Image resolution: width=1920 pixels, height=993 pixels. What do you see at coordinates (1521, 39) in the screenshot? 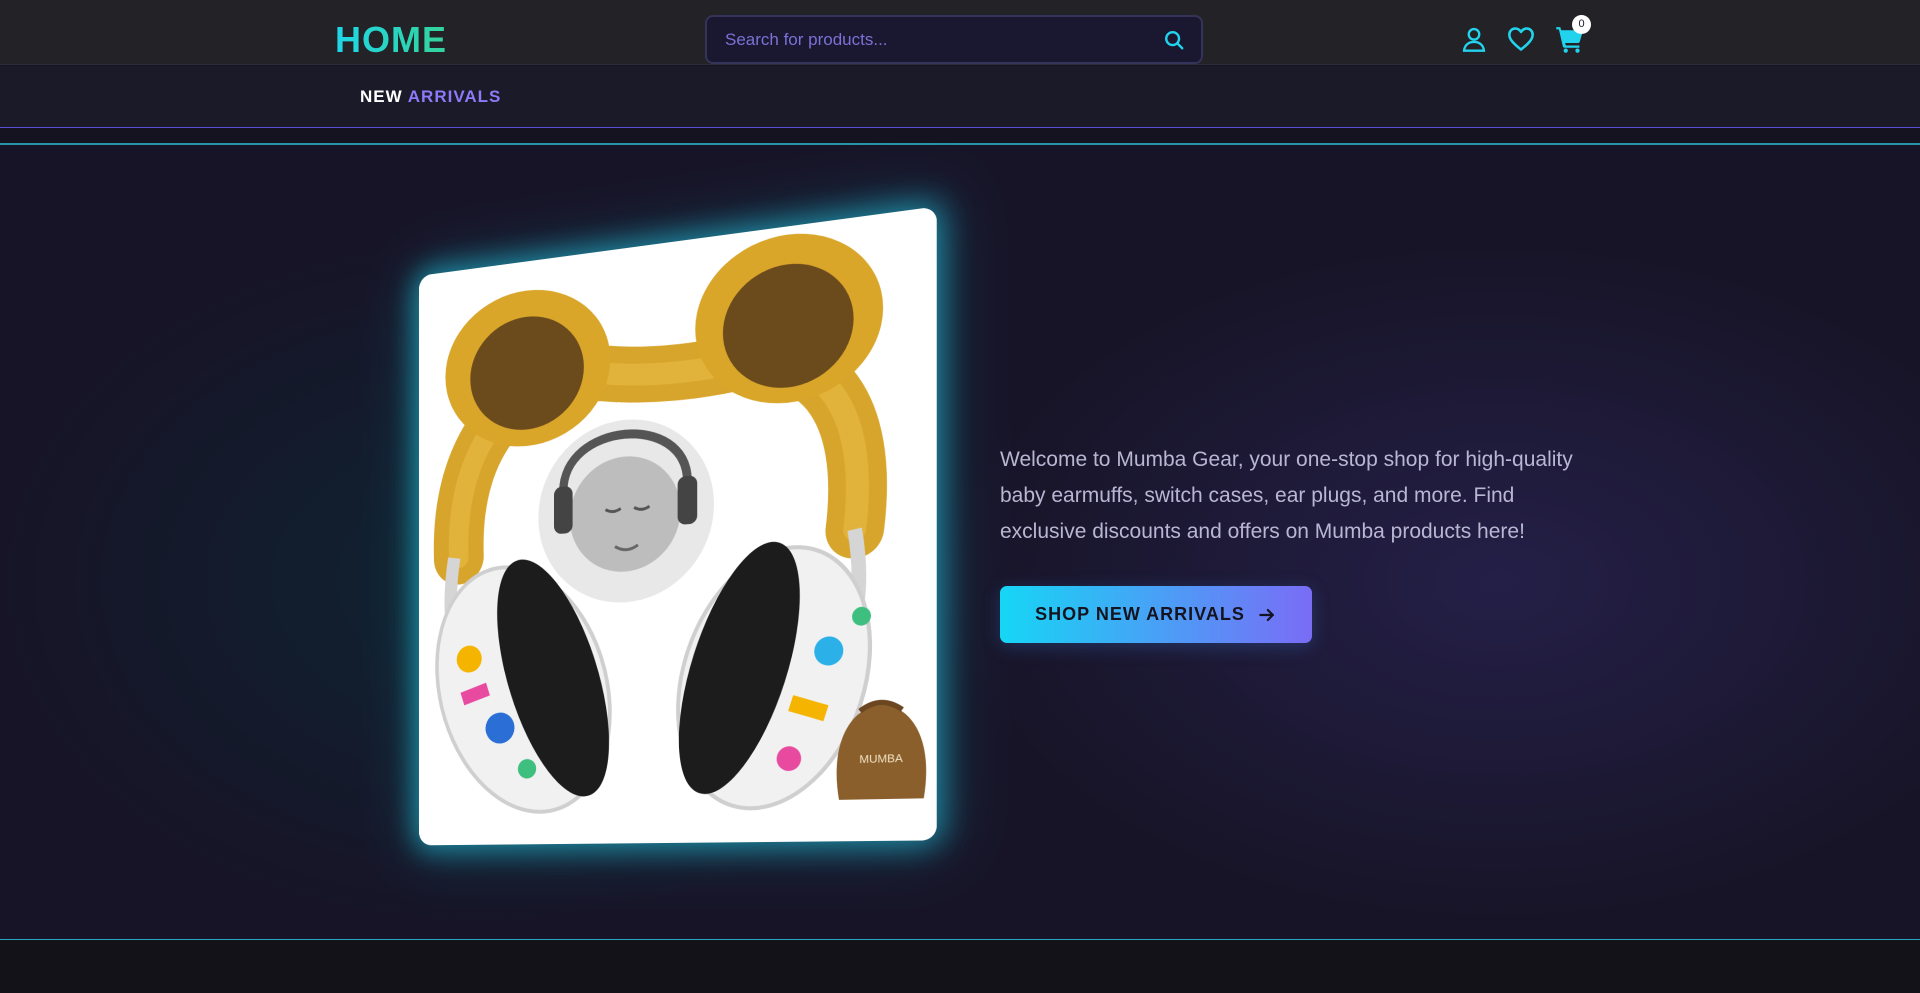
I see `heart-icon` at bounding box center [1521, 39].